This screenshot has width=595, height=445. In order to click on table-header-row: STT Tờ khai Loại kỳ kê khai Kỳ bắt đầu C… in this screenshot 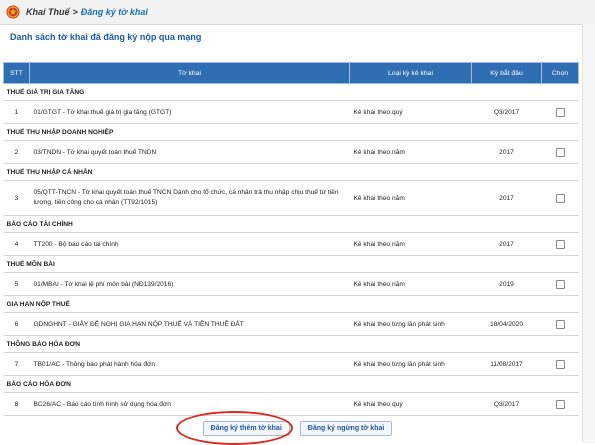, I will do `click(291, 73)`.